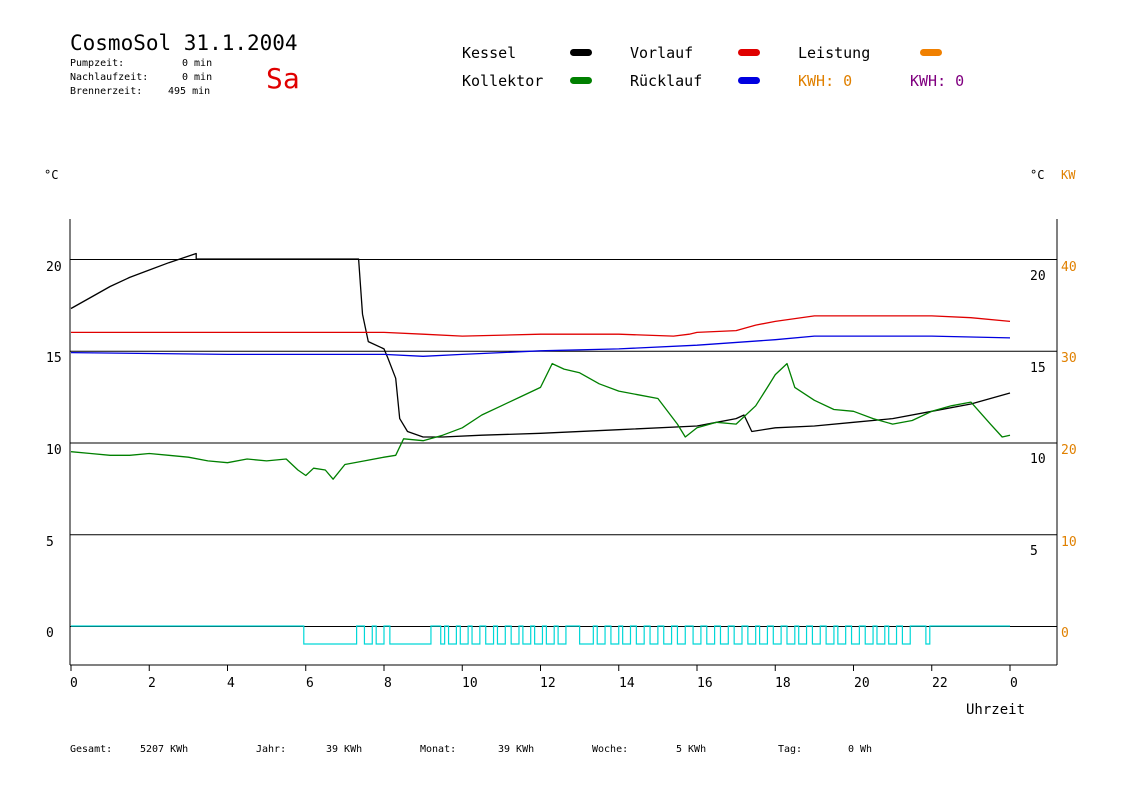 This screenshot has width=1148, height=812. What do you see at coordinates (184, 43) in the screenshot?
I see `chart-title: CosmoSol 31.1.2004` at bounding box center [184, 43].